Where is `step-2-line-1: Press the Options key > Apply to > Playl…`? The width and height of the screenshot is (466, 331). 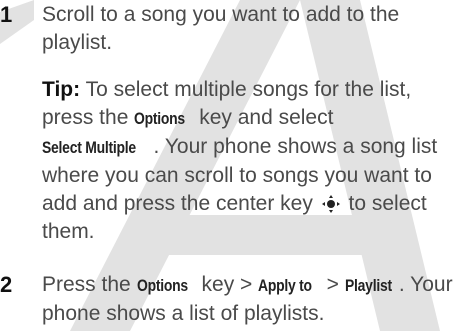 step-2-line-1: Press the Options key > Apply to > Playl… is located at coordinates (253, 285).